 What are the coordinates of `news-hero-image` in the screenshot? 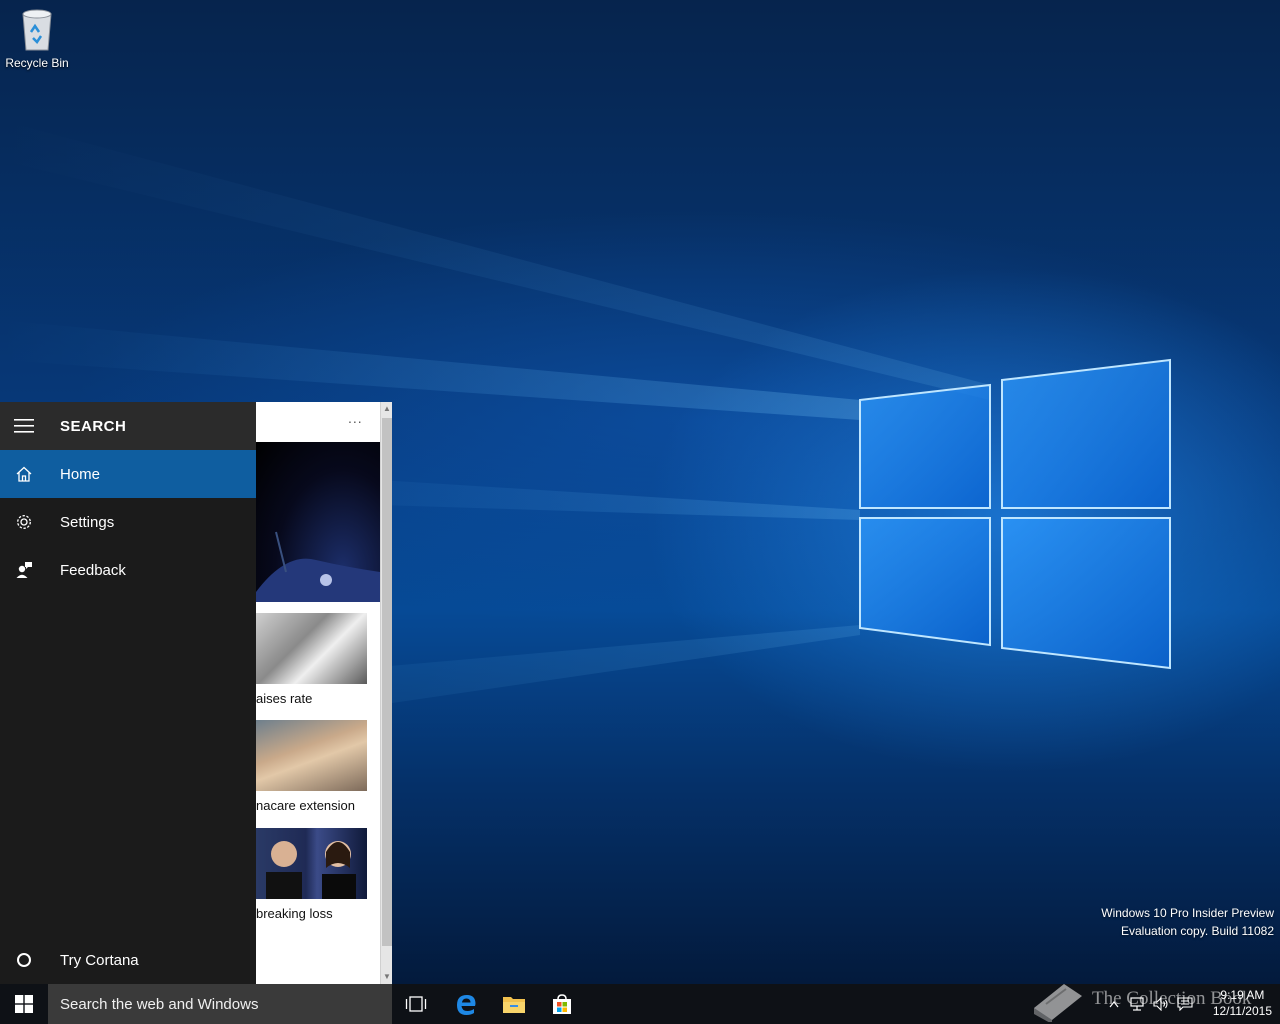 It's located at (318, 522).